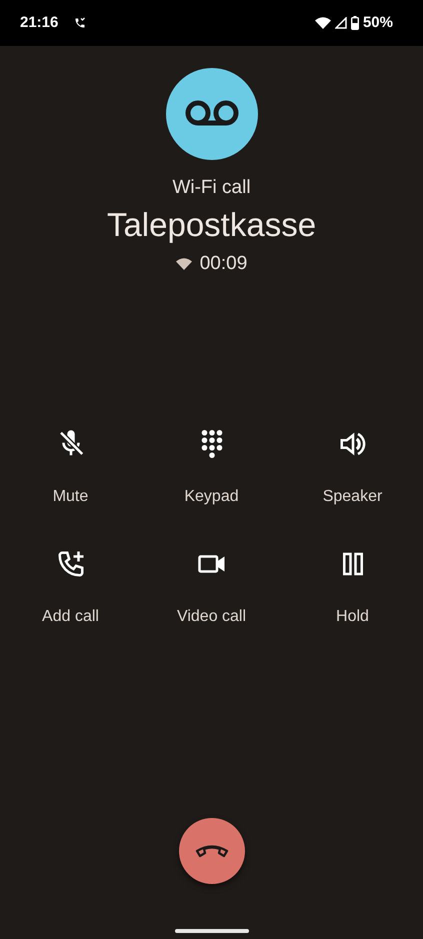  I want to click on hold-button: Hold, so click(352, 588).